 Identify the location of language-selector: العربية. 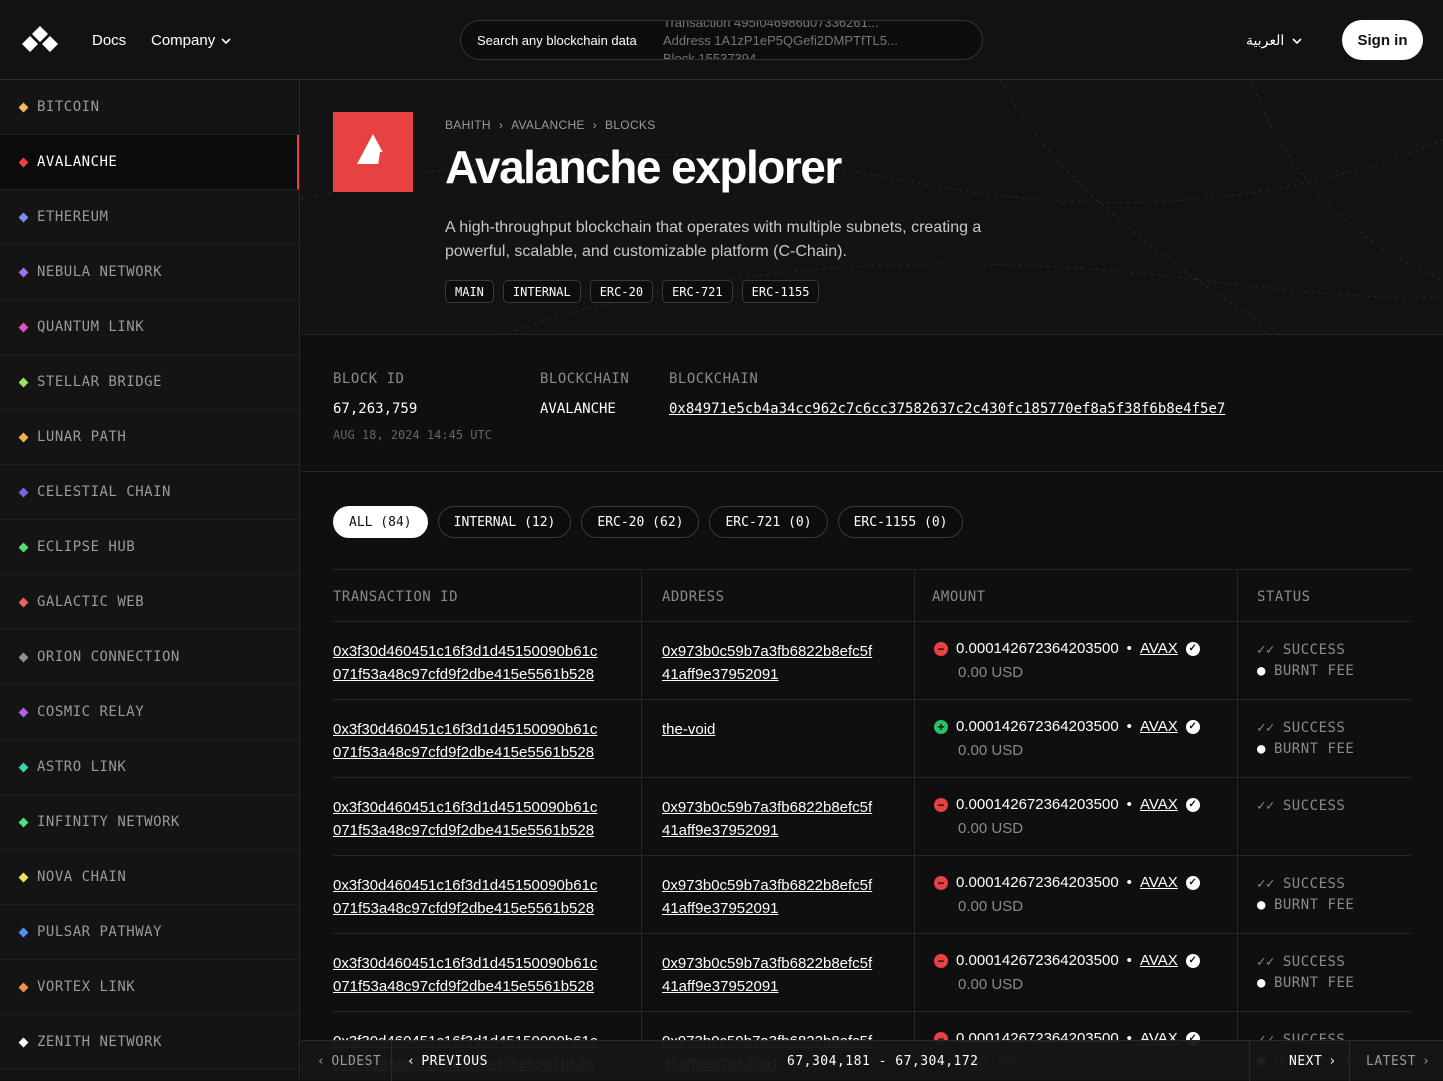
(1274, 40).